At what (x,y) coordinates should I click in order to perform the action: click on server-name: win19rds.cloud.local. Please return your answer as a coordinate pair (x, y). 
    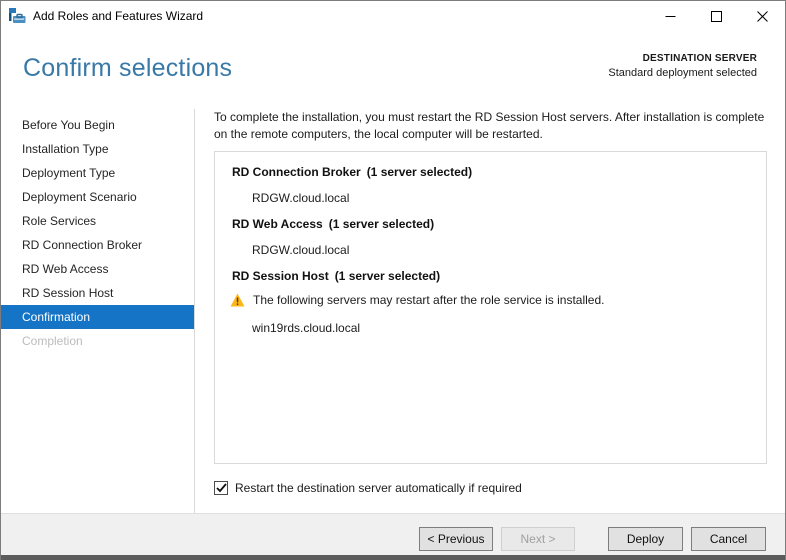
    Looking at the image, I should click on (306, 328).